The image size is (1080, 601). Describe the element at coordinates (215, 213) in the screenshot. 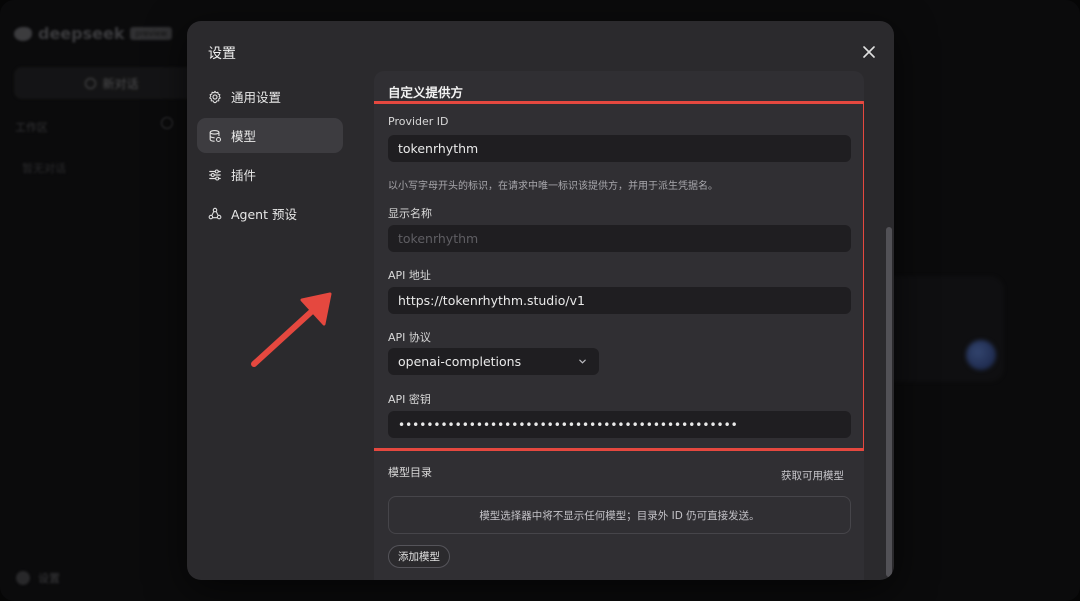

I see `agent-icon` at that location.